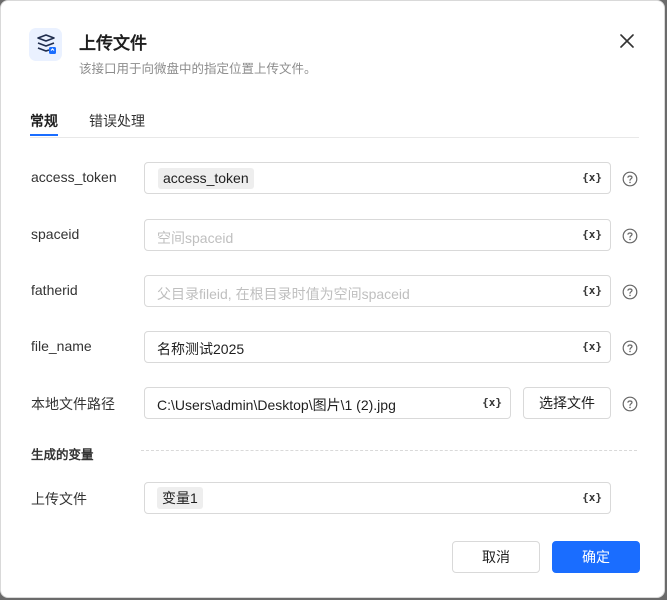  Describe the element at coordinates (195, 238) in the screenshot. I see `spaceid-placeholder: 空间spaceid` at that location.